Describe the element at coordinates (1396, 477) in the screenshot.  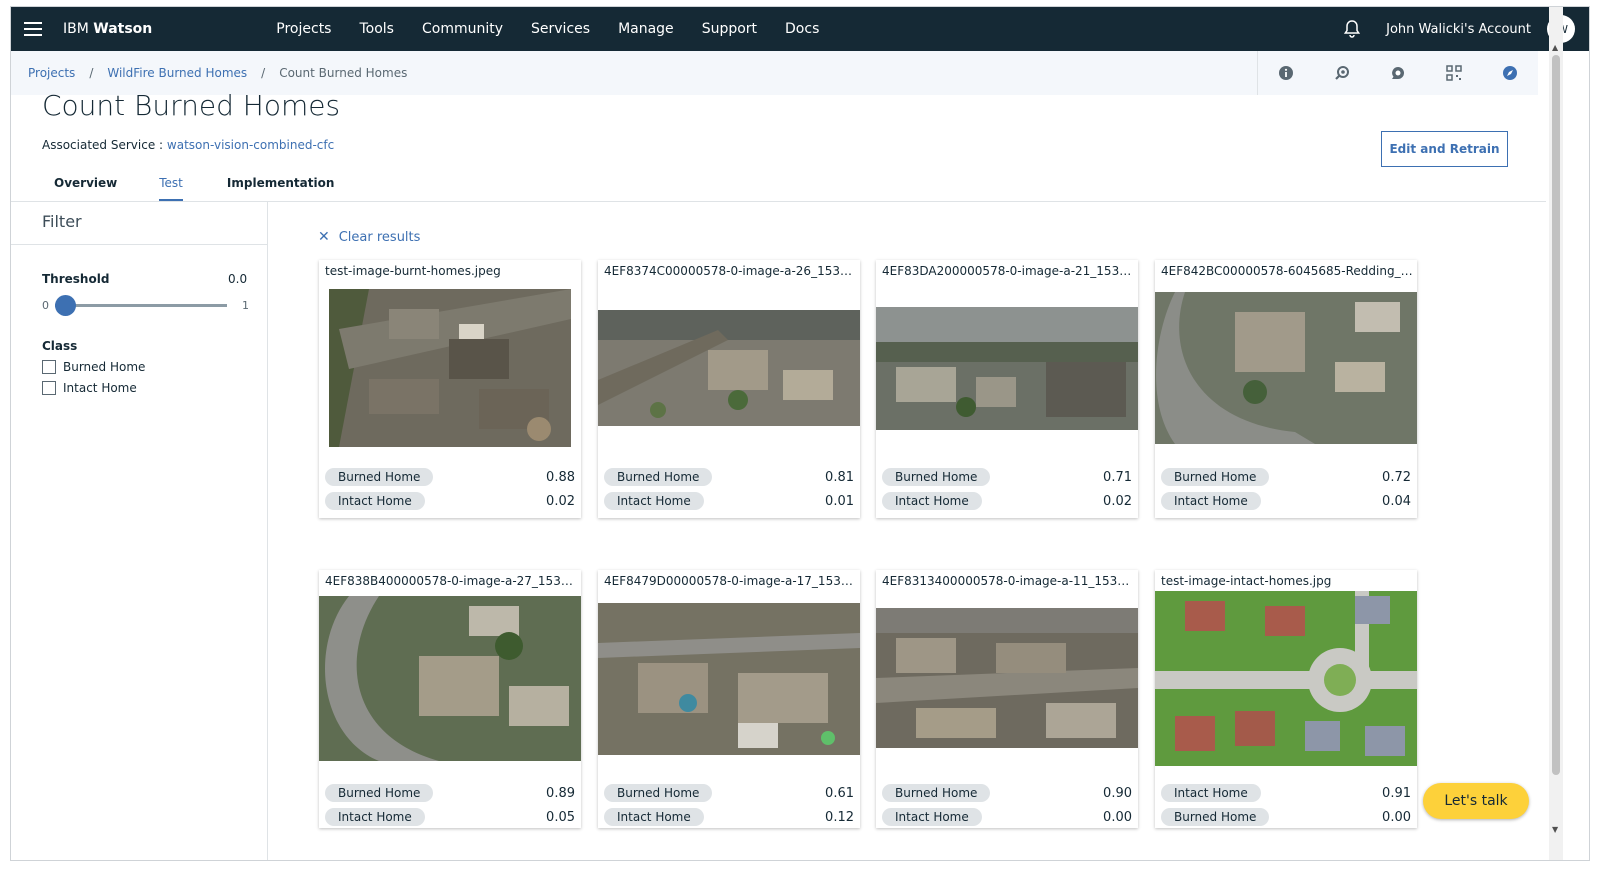
I see `score: 0.72` at that location.